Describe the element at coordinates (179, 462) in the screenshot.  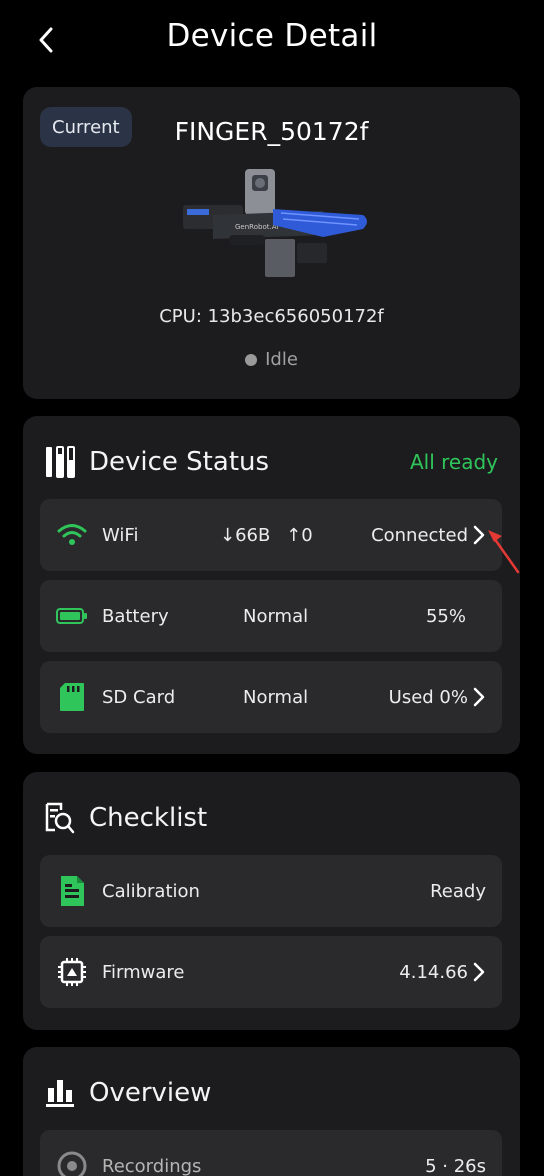
I see `device-status-title: Device Status` at that location.